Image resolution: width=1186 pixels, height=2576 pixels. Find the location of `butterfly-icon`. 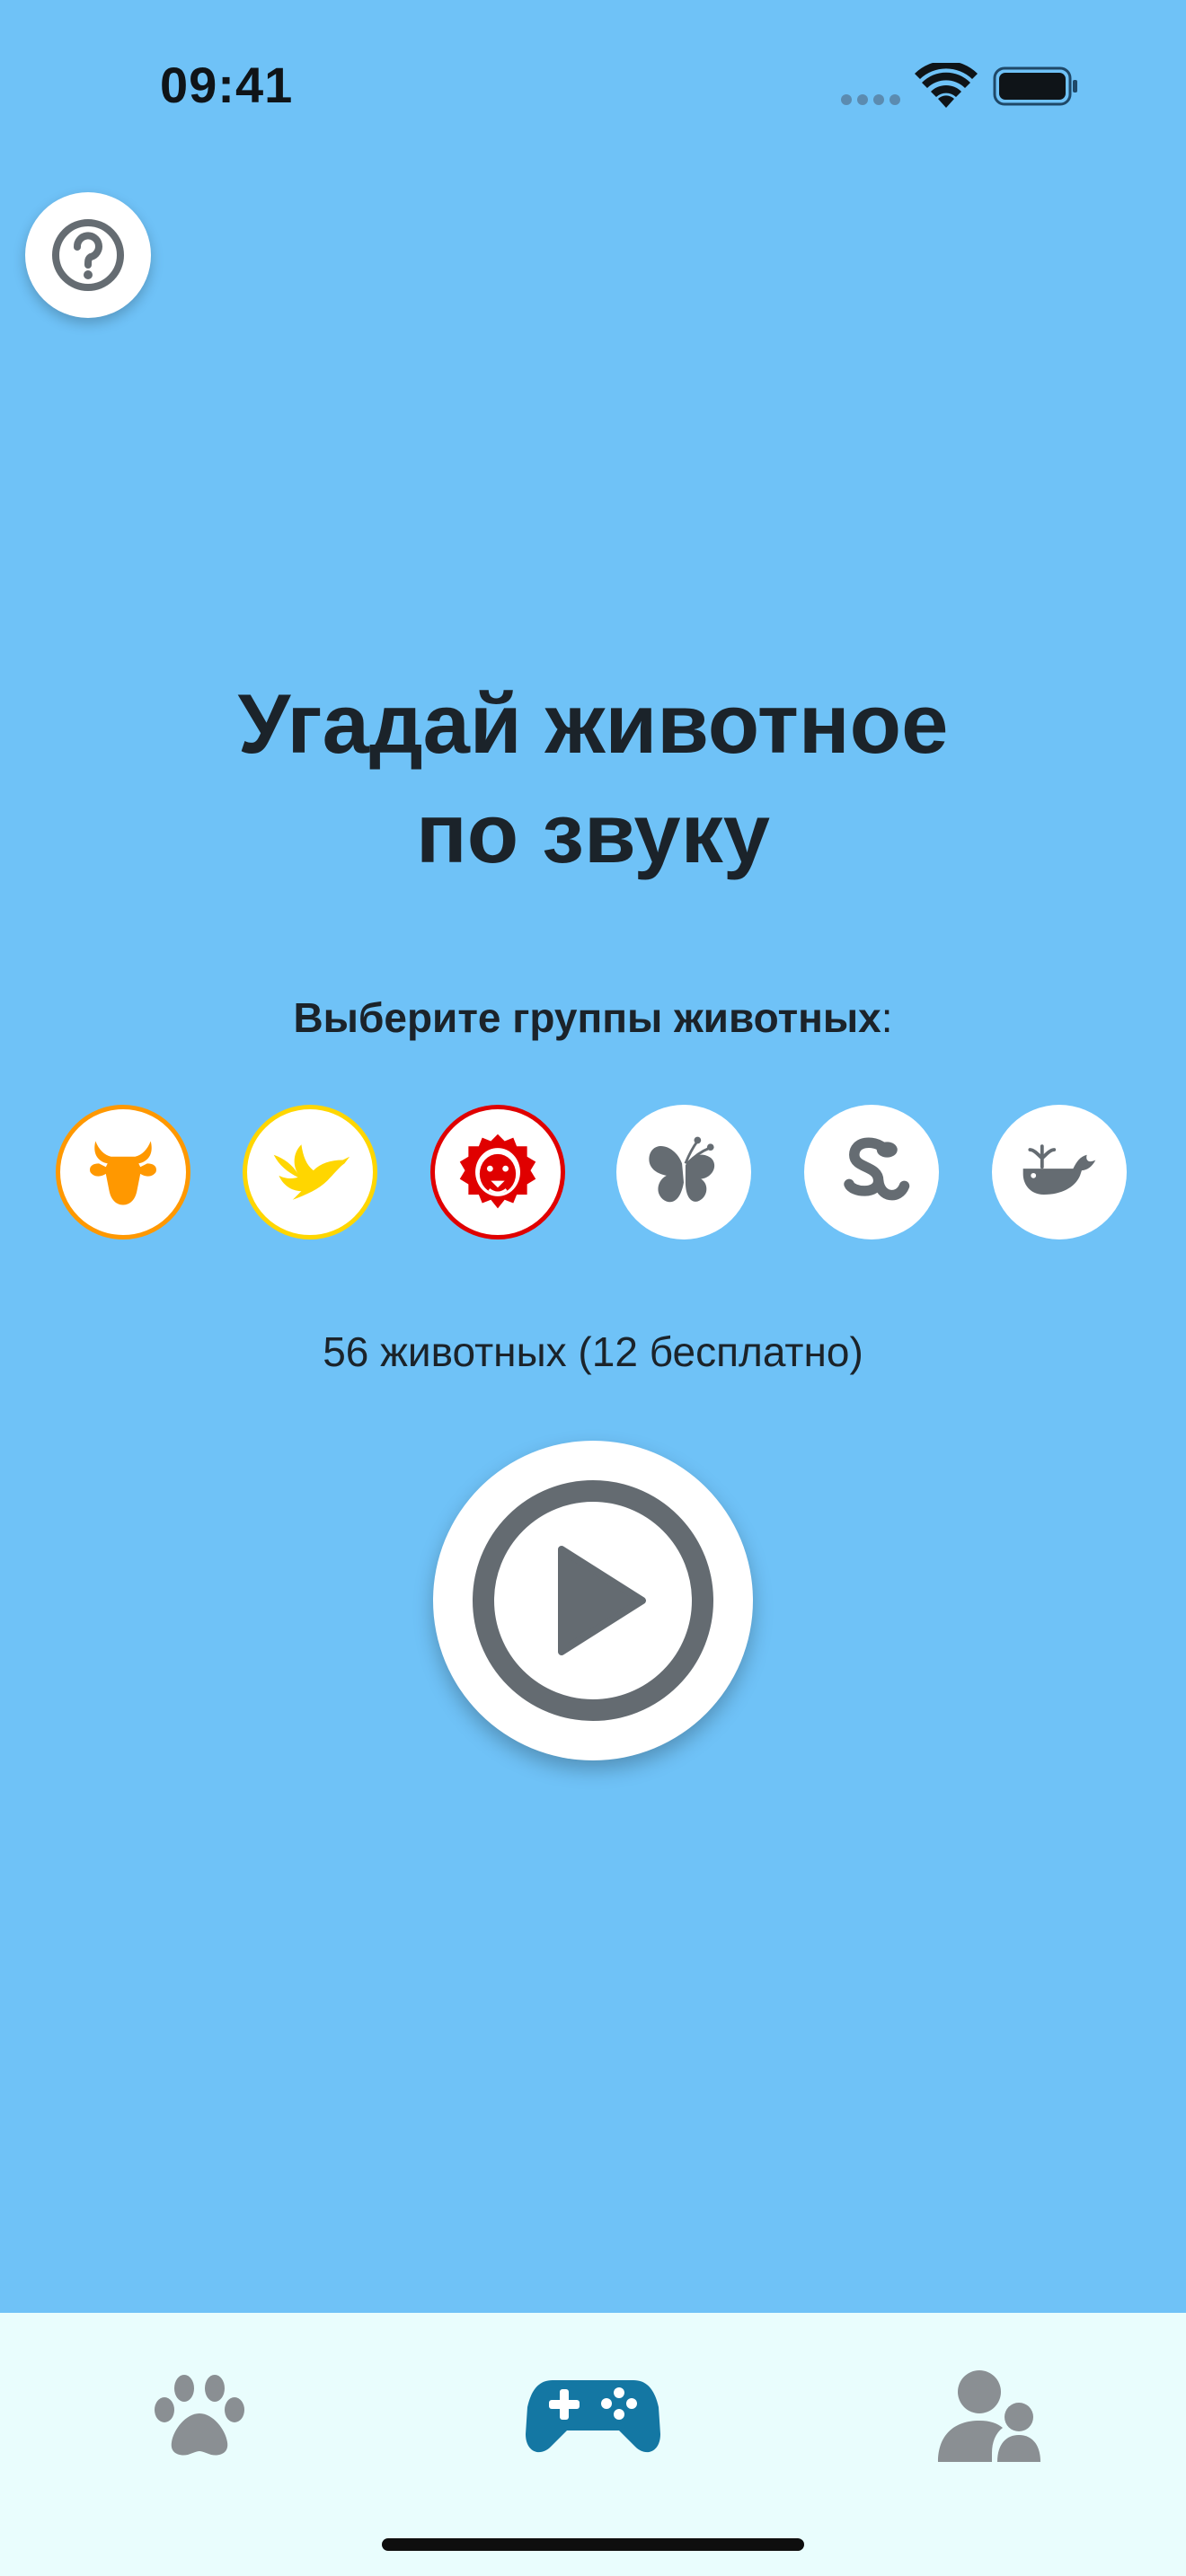

butterfly-icon is located at coordinates (682, 1169).